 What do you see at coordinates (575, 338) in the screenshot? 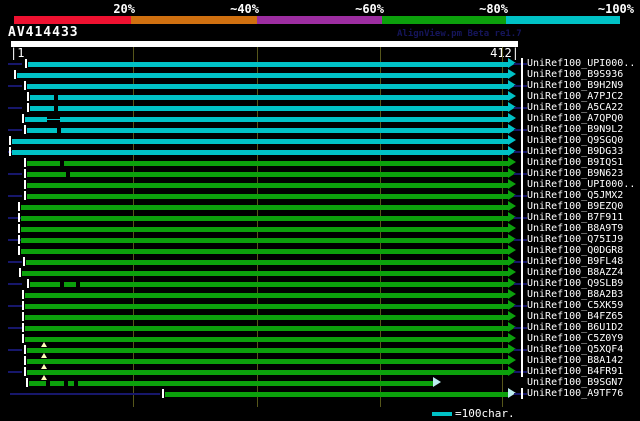
I see `subject-label: UniRef100_C5Z0Y9` at bounding box center [575, 338].